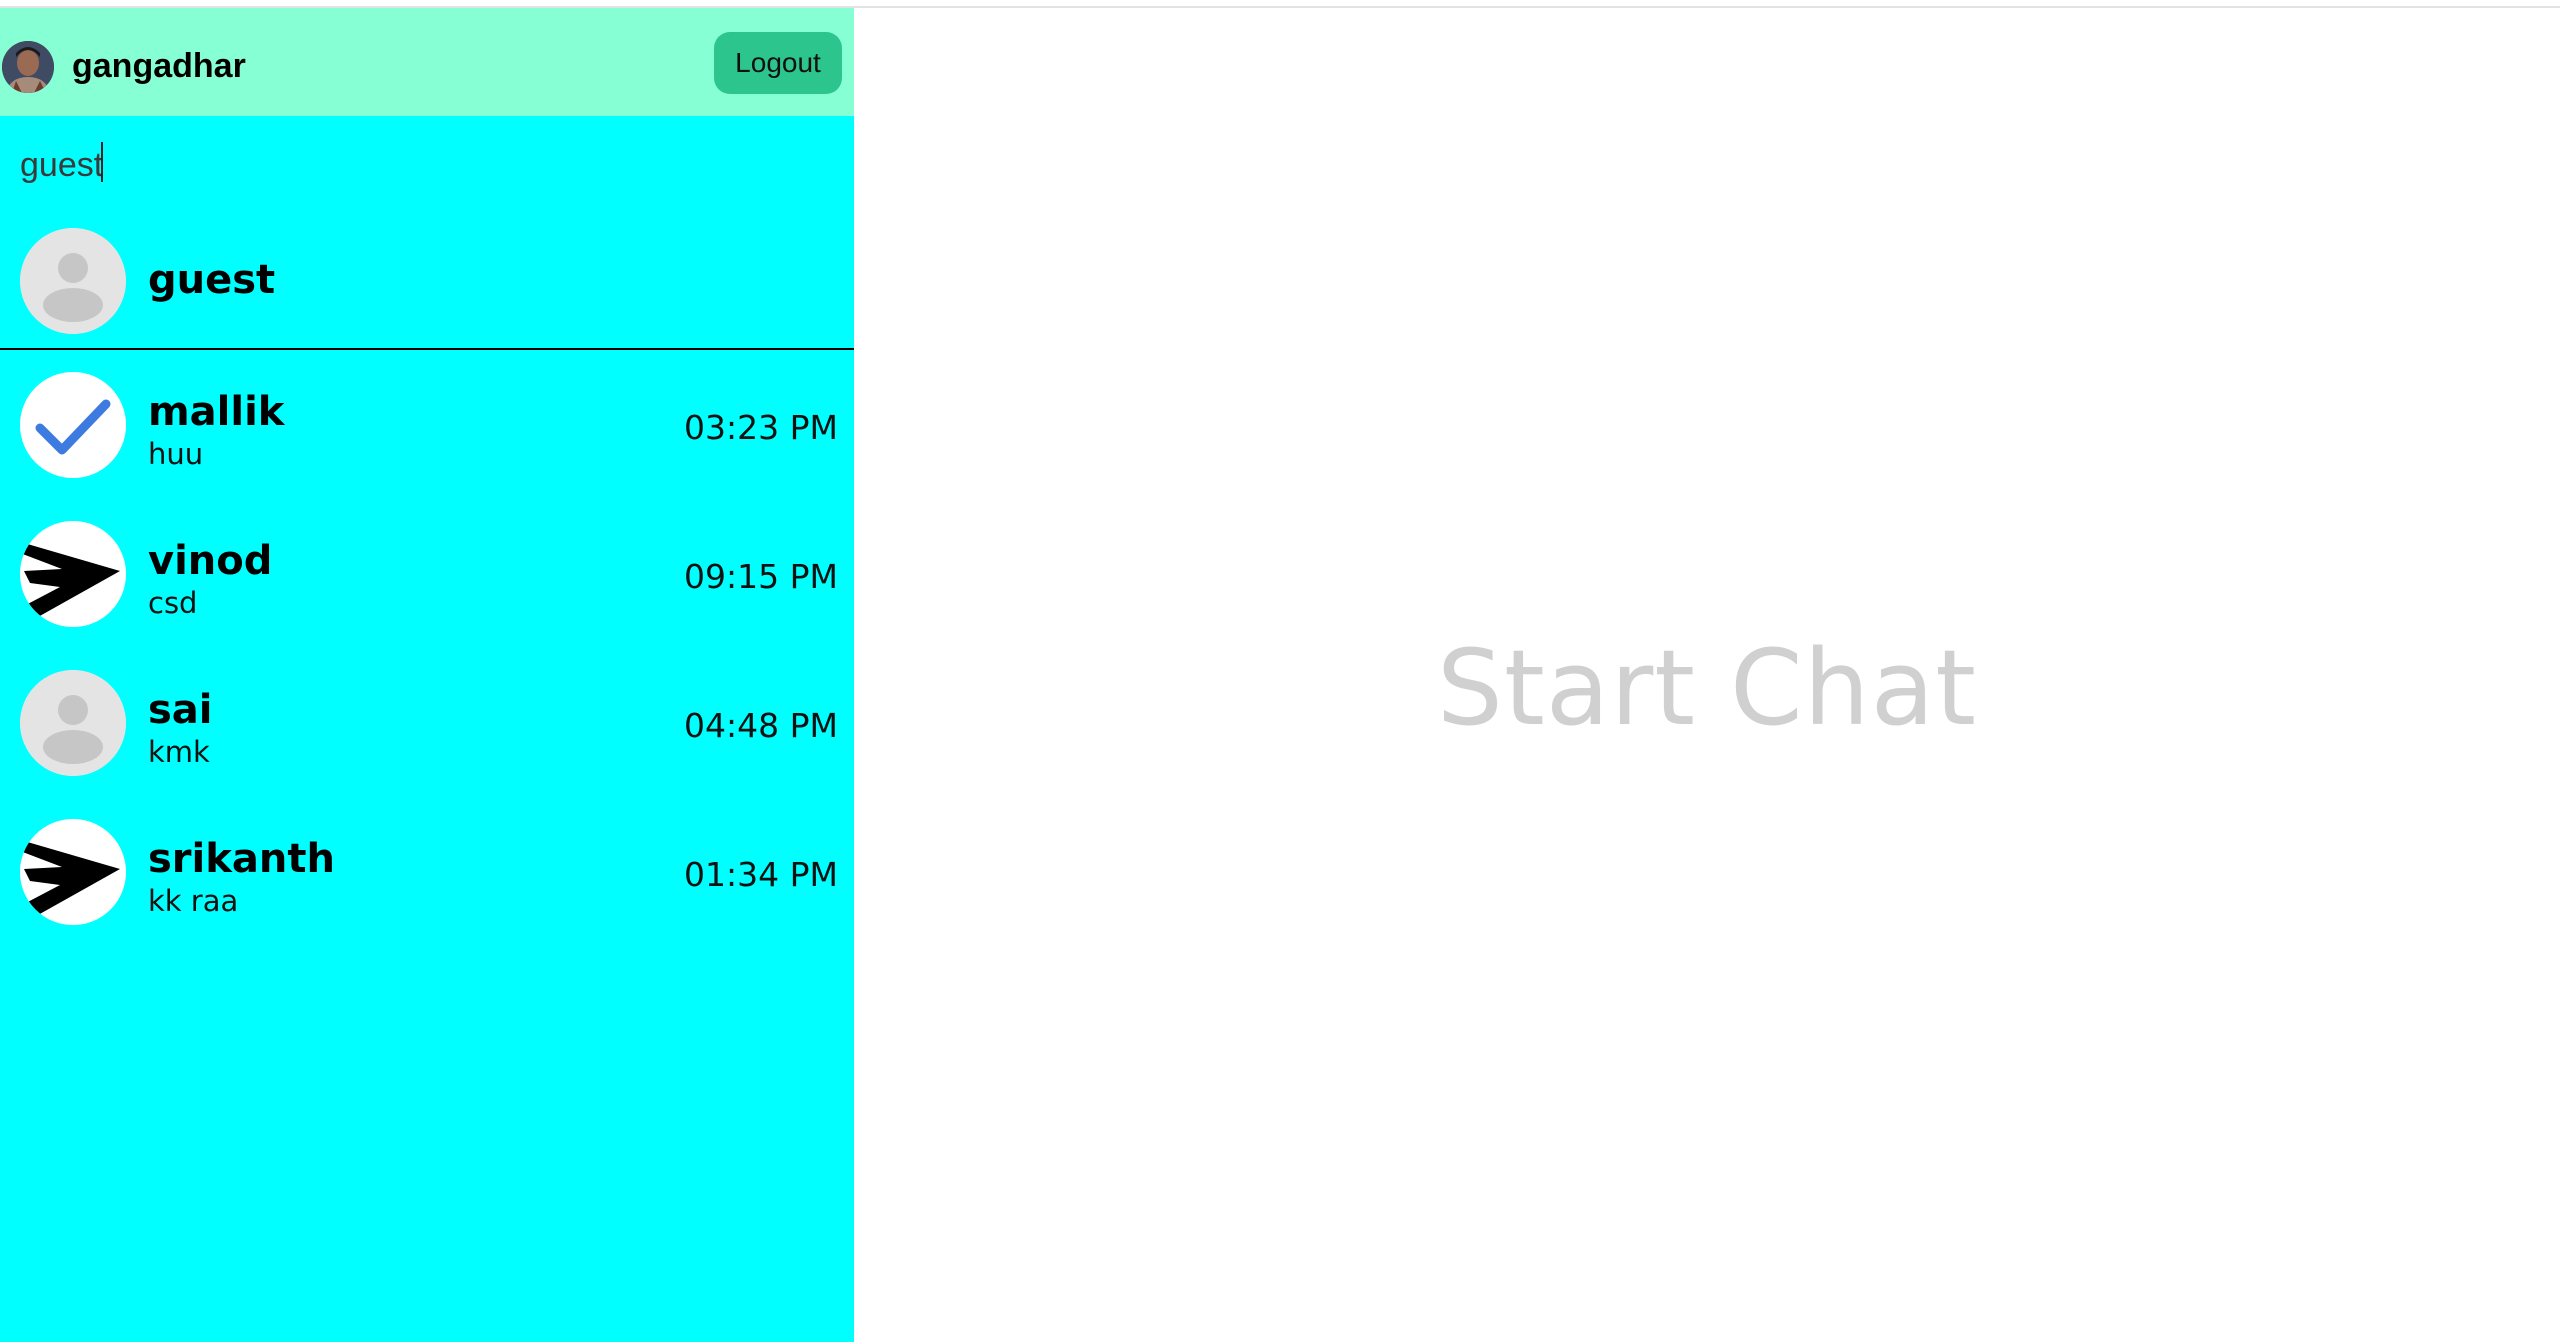  Describe the element at coordinates (176, 454) in the screenshot. I see `chat-last-message: huu` at that location.